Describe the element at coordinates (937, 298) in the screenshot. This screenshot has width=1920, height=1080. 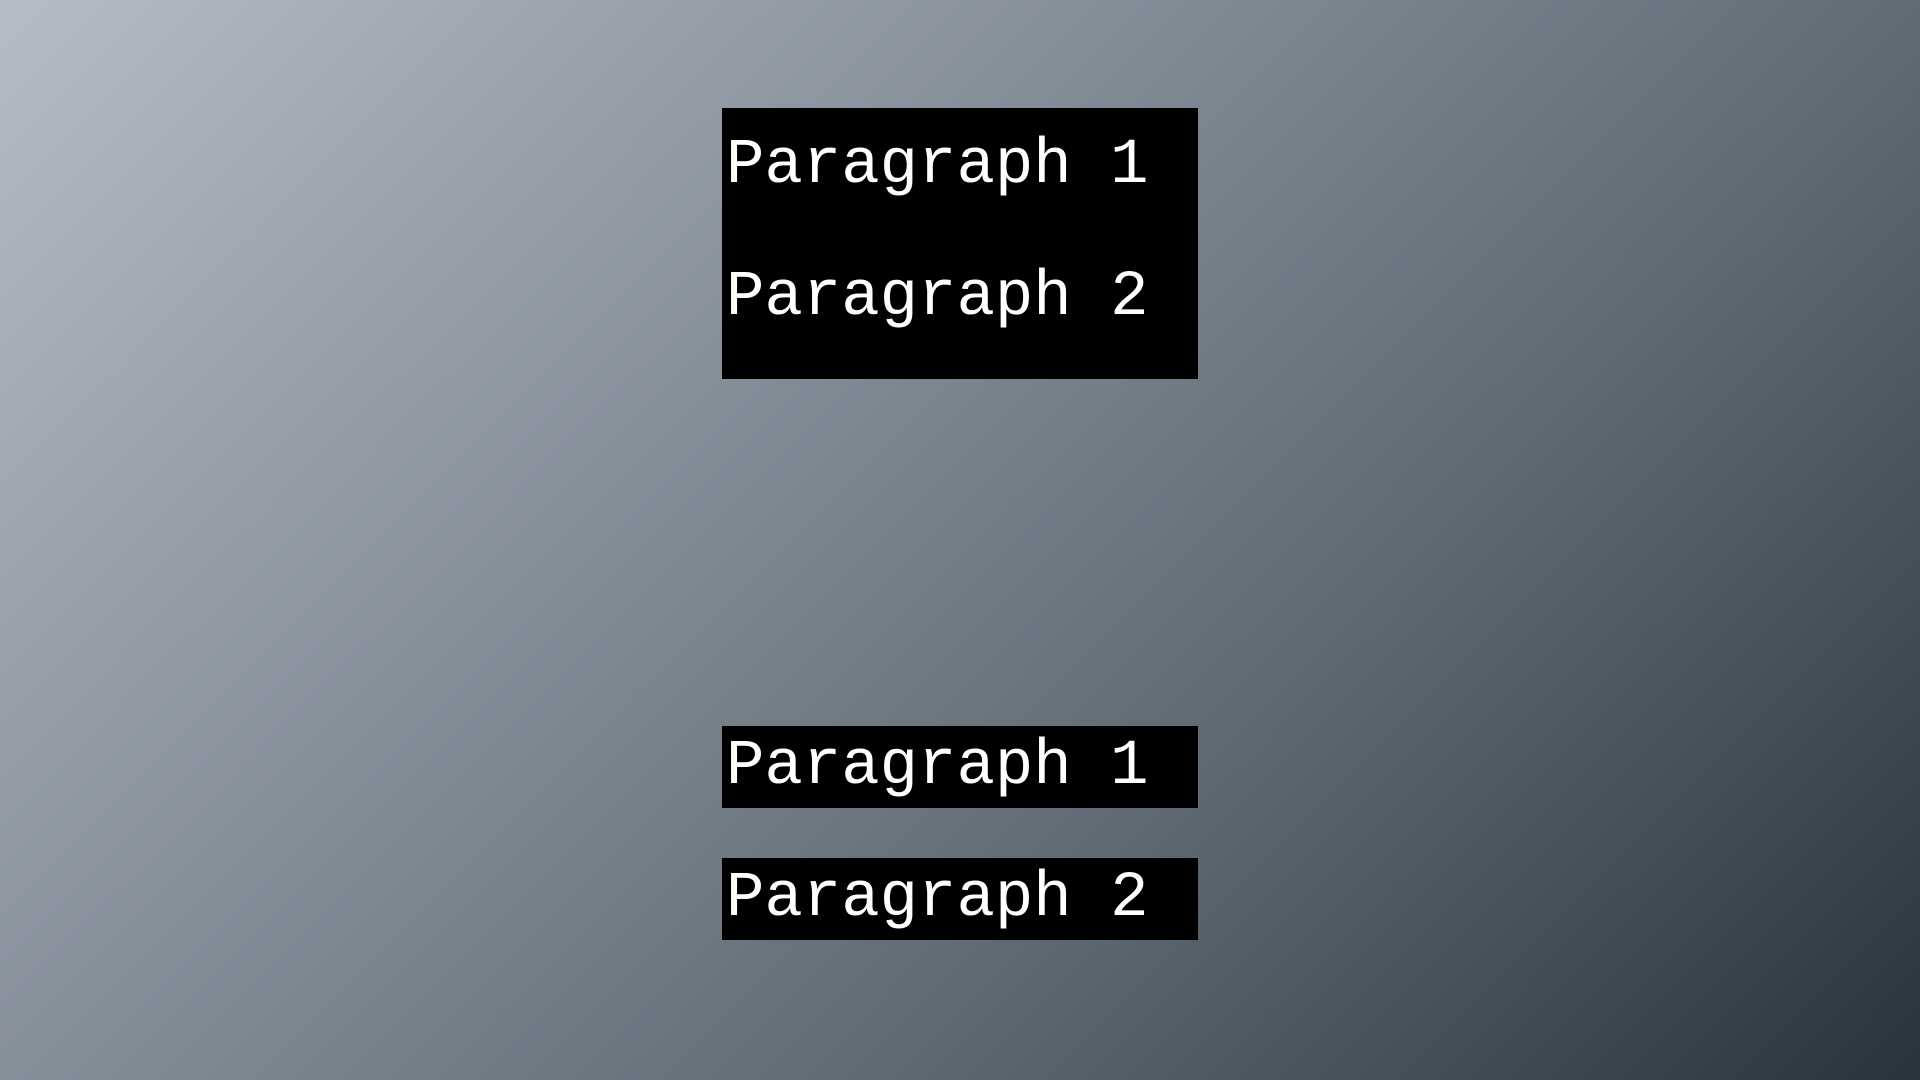
I see `top-paragraph-2: Paragraph 2` at that location.